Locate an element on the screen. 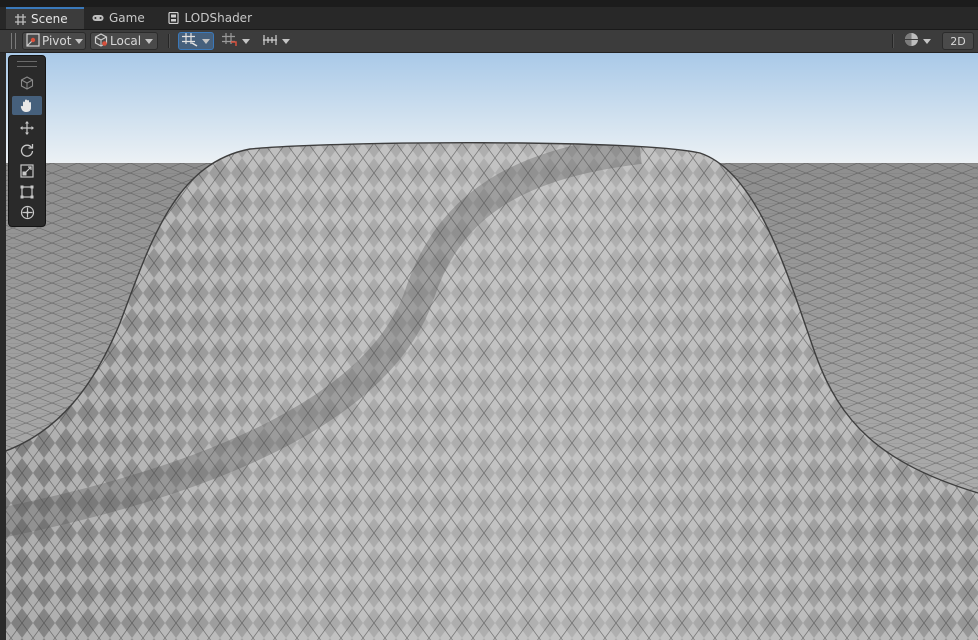 This screenshot has width=978, height=640. shading-sphere-icon is located at coordinates (911, 41).